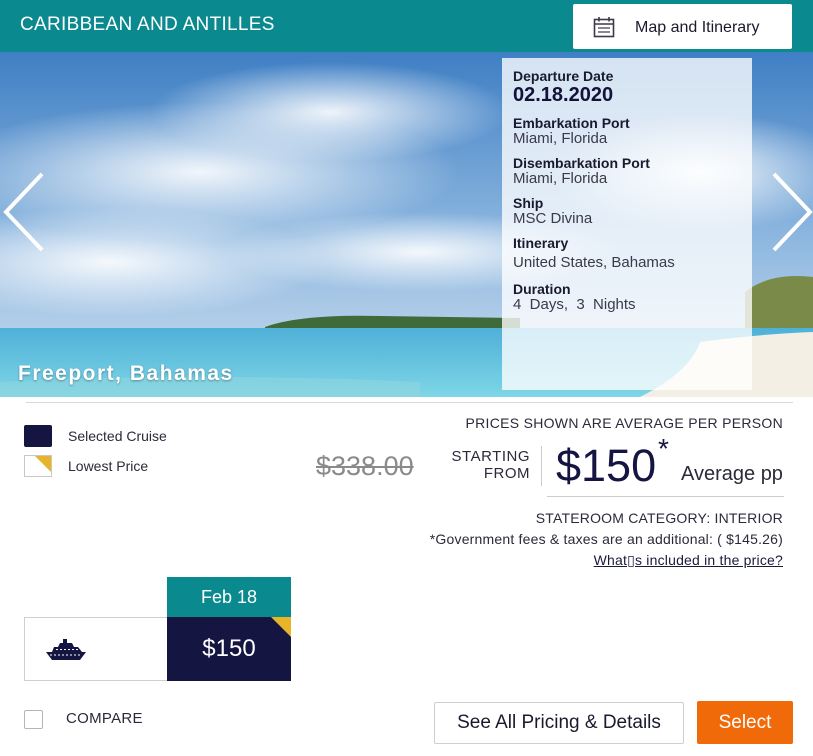 This screenshot has height=756, width=813. Describe the element at coordinates (663, 448) in the screenshot. I see `price-asterisk: *` at that location.